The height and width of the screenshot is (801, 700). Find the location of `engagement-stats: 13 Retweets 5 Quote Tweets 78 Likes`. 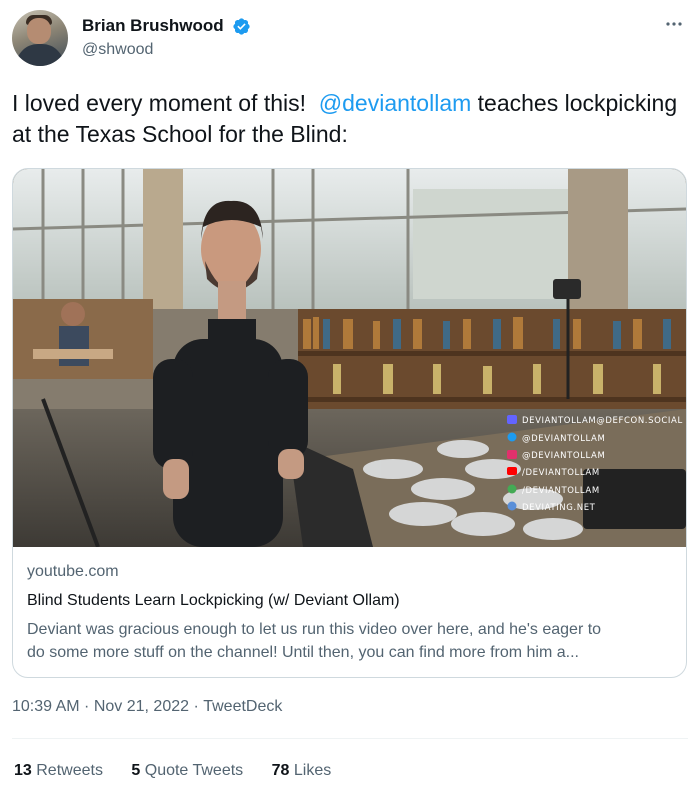

engagement-stats: 13 Retweets 5 Quote Tweets 78 Likes is located at coordinates (184, 771).